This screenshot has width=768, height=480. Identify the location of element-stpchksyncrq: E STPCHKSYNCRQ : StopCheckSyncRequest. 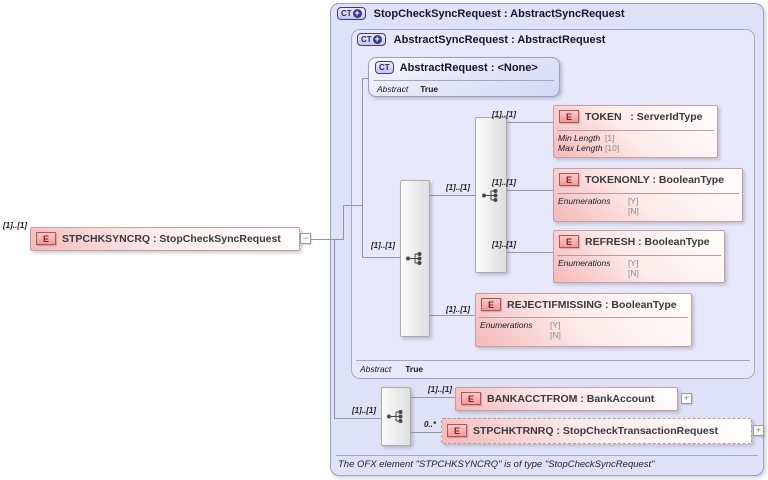
(165, 239).